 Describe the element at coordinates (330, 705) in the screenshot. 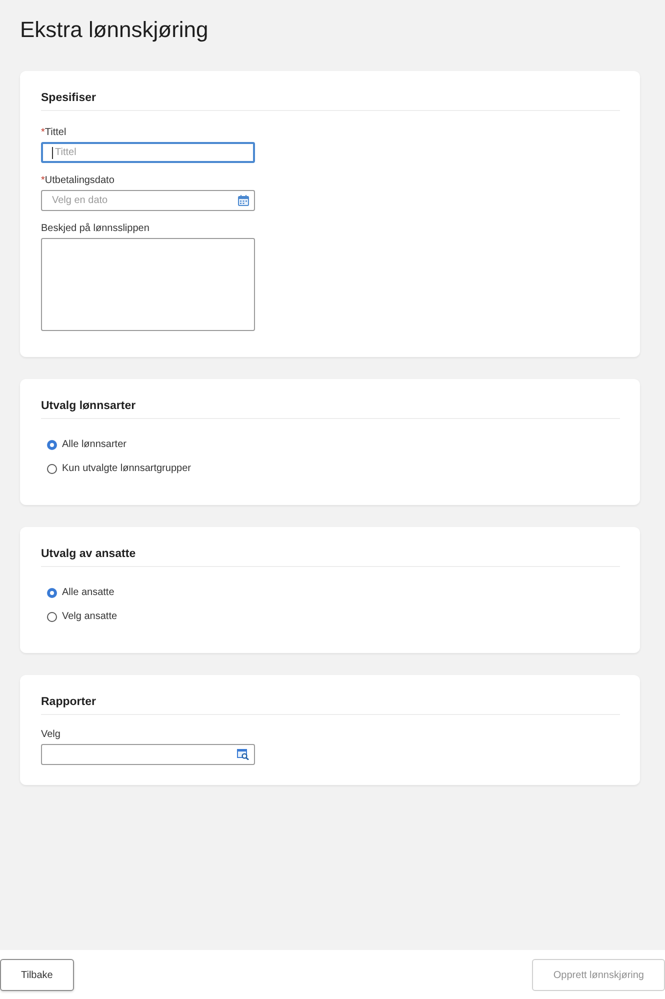

I see `section-heading: Rapporter` at that location.